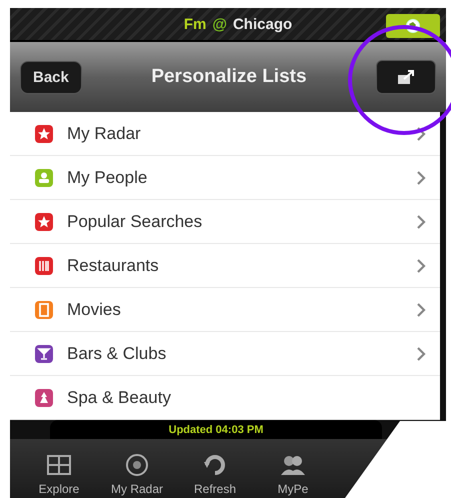  What do you see at coordinates (262, 24) in the screenshot?
I see `status-city: Chicago` at bounding box center [262, 24].